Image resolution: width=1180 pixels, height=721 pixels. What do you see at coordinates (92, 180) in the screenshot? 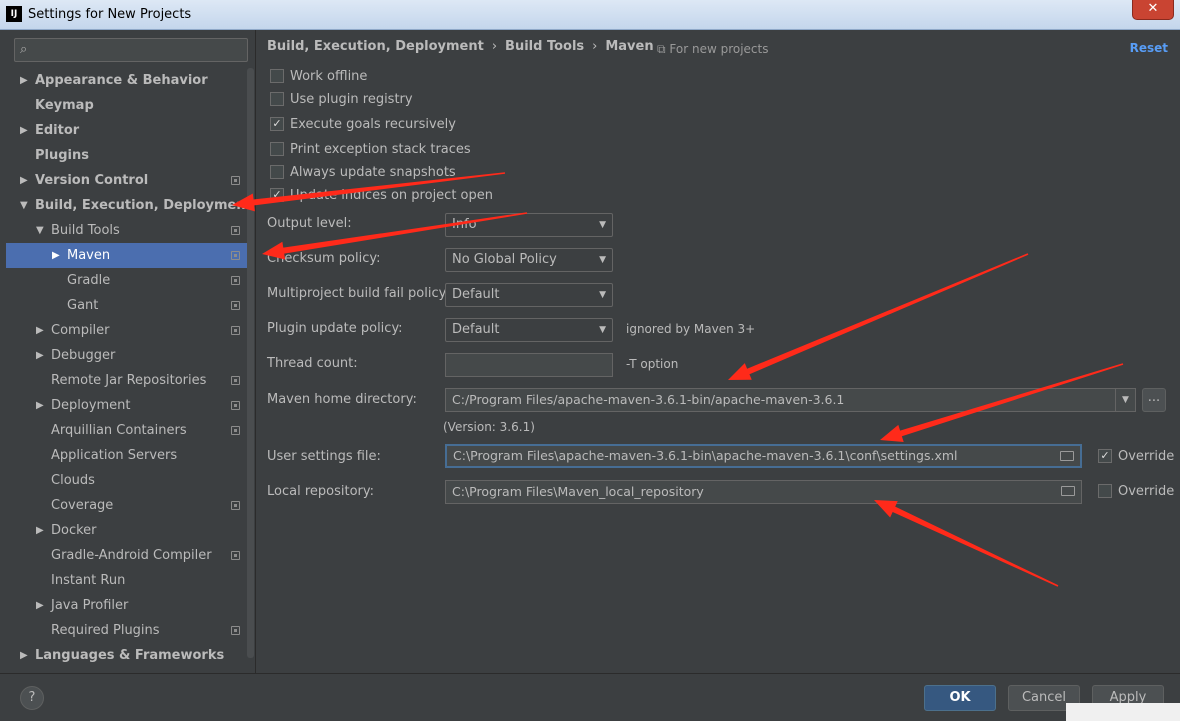
I see `tree-item-label: Version Control` at bounding box center [92, 180].